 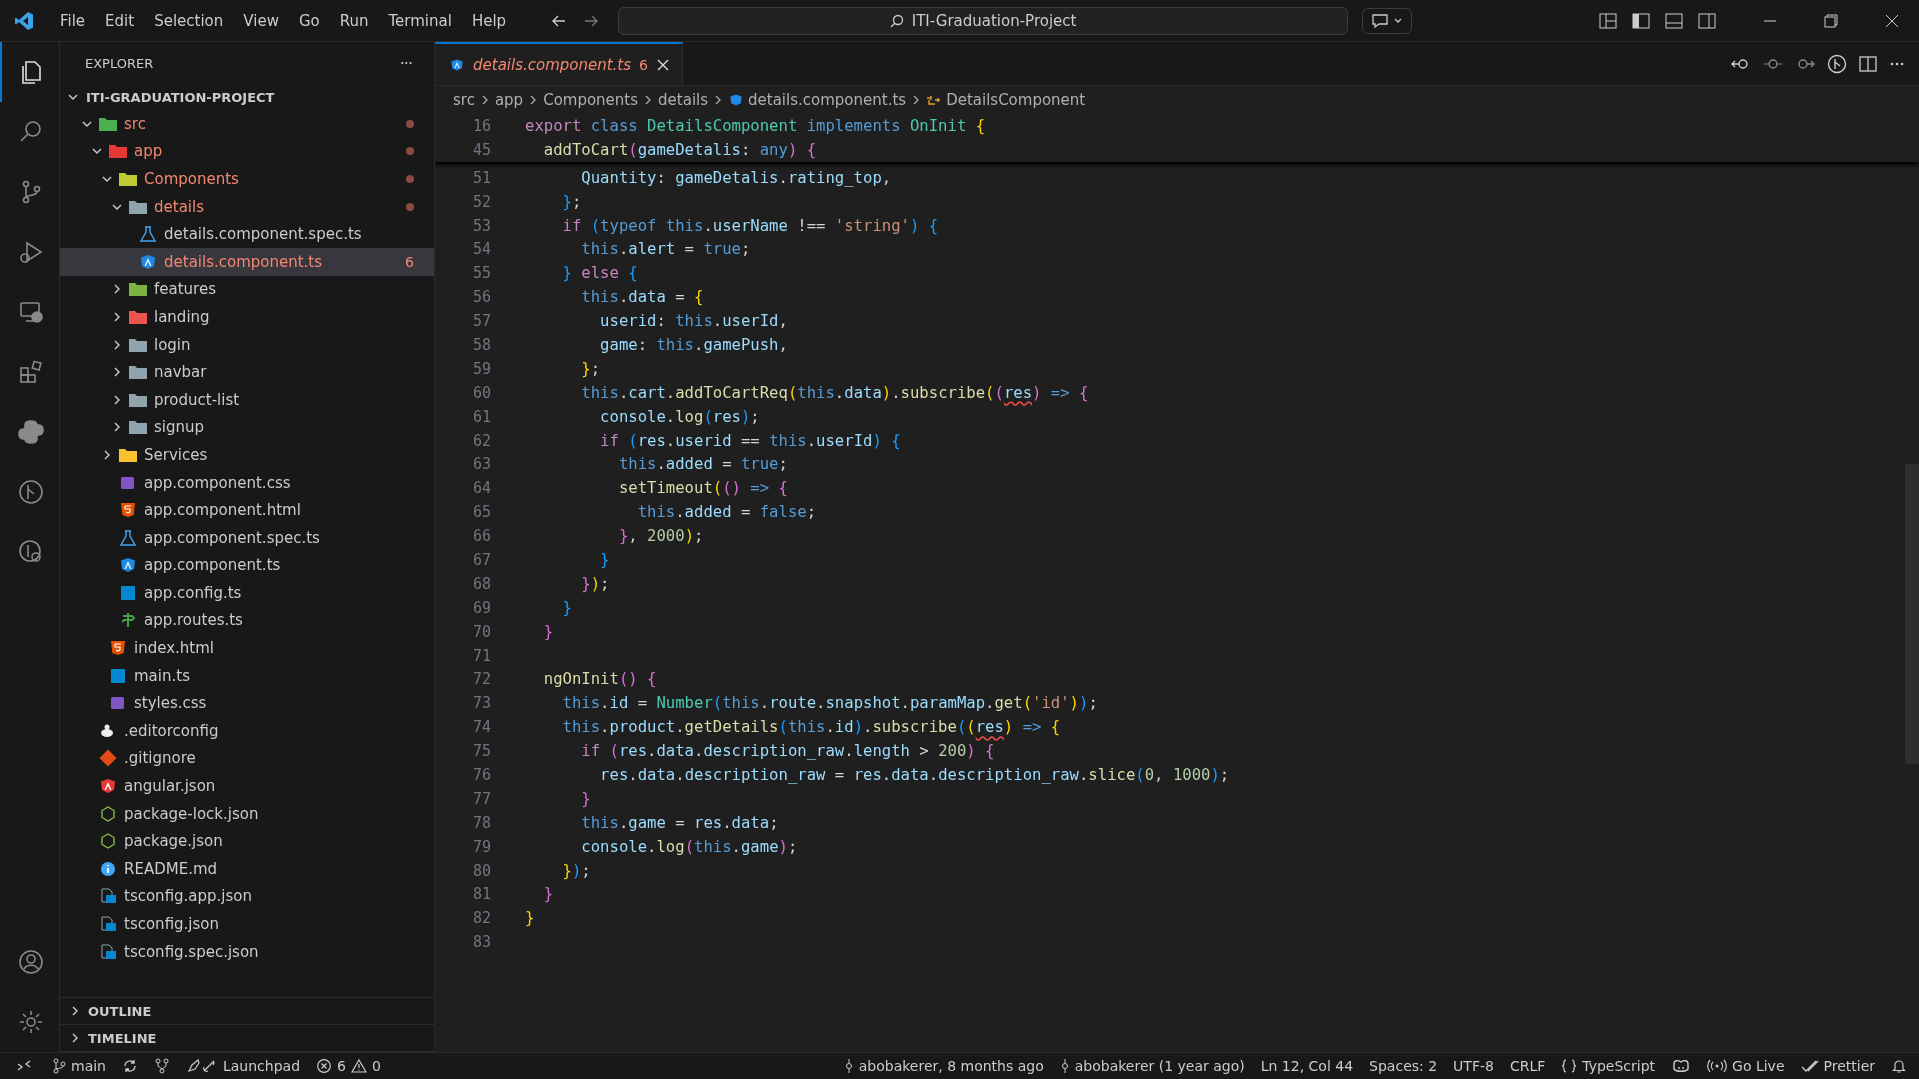 What do you see at coordinates (1152, 1066) in the screenshot?
I see `git-blame-item: abobakerer (1 year ago)` at bounding box center [1152, 1066].